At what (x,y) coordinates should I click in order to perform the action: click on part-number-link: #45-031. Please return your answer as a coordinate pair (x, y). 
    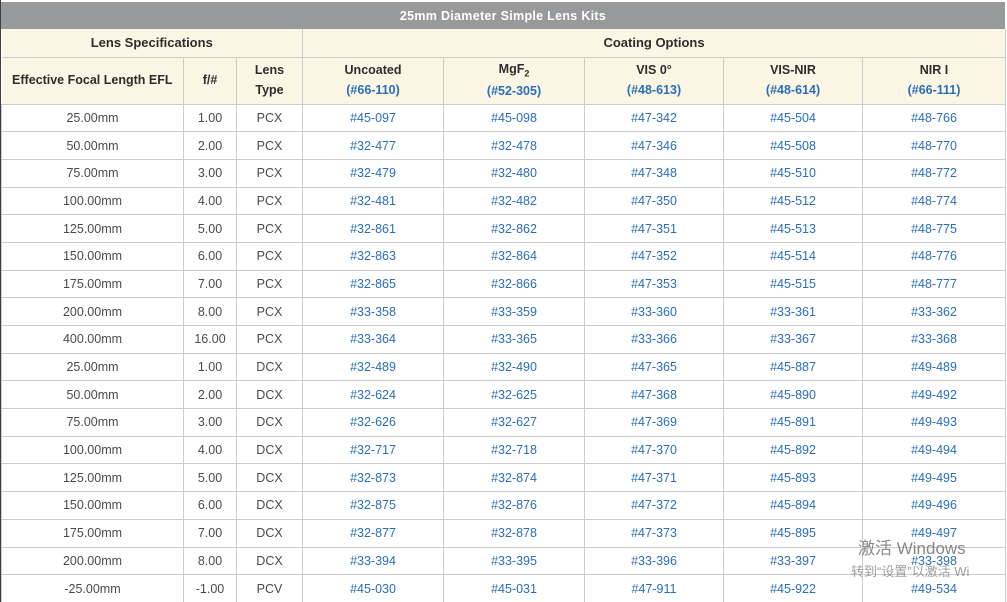
    Looking at the image, I should click on (514, 589).